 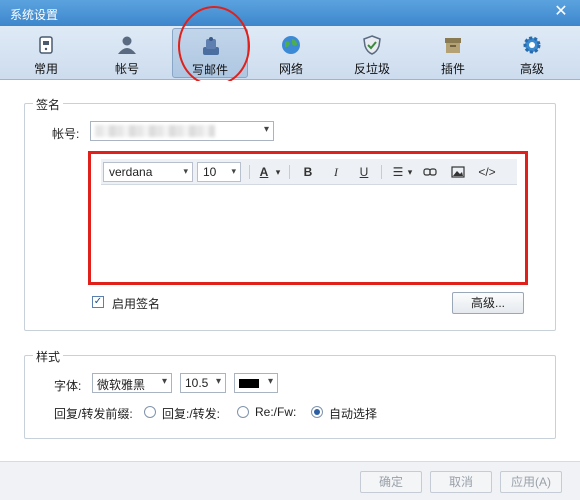 I want to click on link-icon, so click(x=430, y=172).